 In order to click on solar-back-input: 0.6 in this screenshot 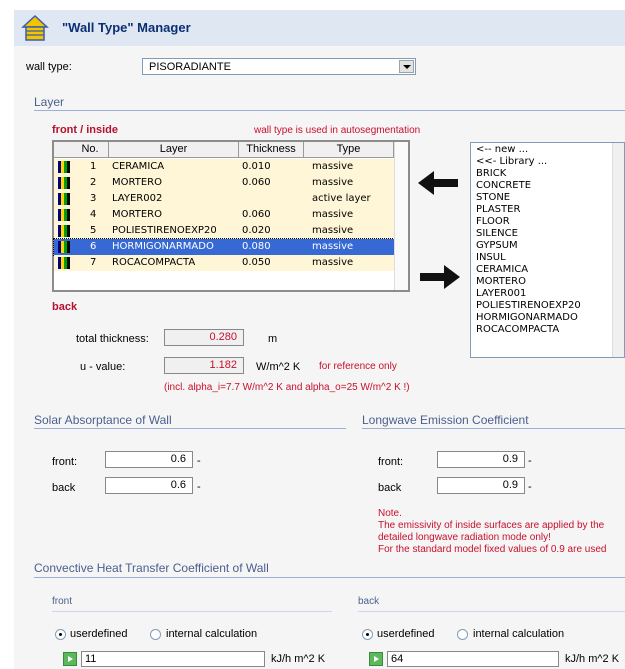, I will do `click(149, 485)`.